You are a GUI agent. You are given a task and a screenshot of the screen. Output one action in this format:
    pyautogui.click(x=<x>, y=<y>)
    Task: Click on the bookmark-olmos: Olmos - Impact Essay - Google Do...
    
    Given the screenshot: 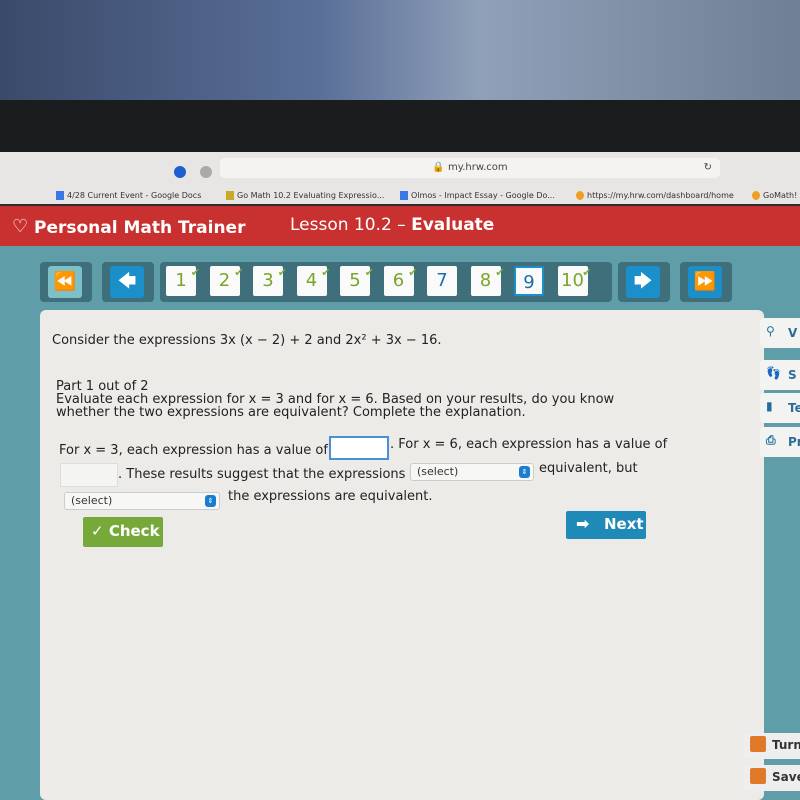 What is the action you would take?
    pyautogui.click(x=477, y=195)
    